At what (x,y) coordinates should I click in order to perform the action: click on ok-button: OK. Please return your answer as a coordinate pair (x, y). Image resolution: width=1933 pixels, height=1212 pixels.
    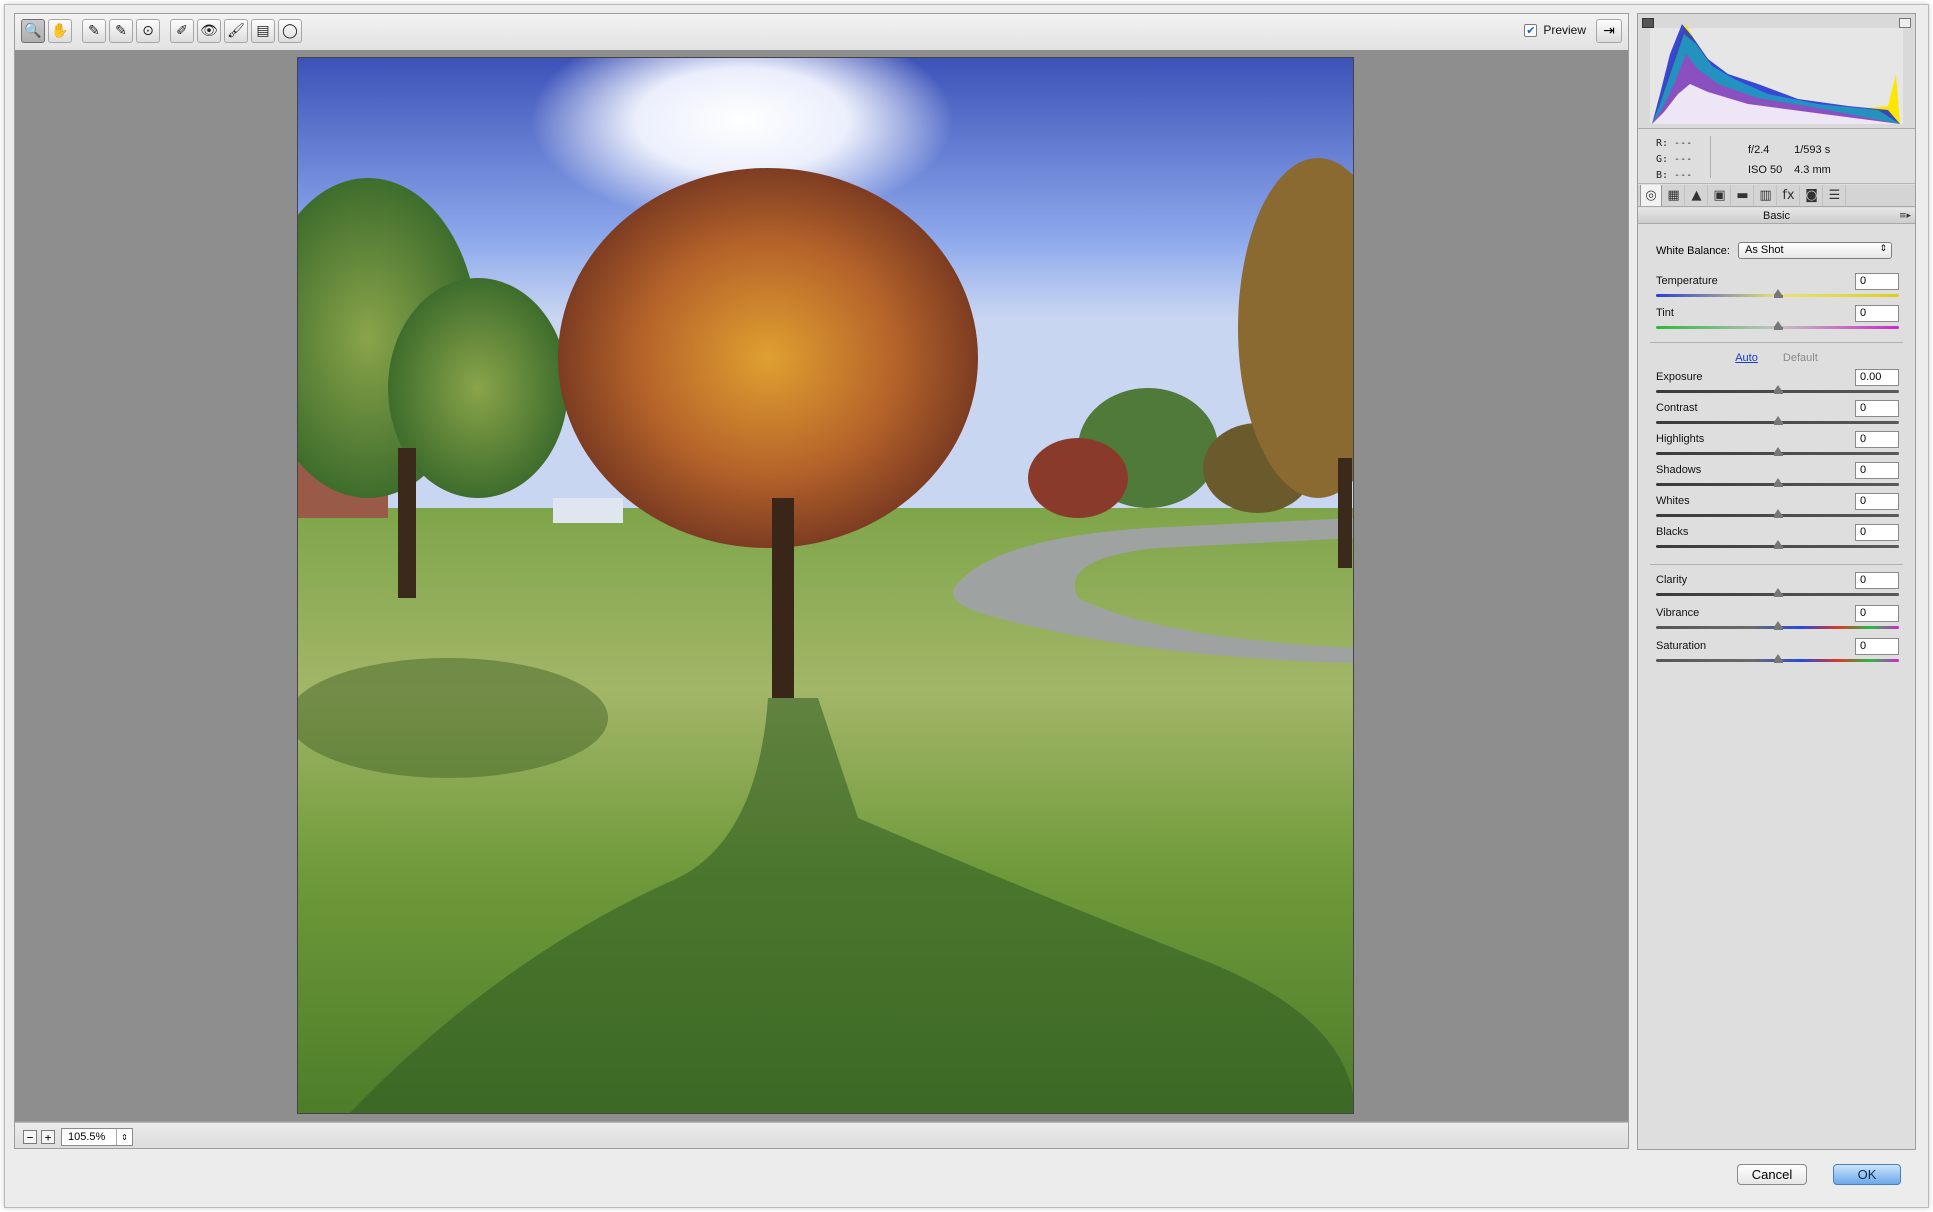
    Looking at the image, I should click on (1867, 1174).